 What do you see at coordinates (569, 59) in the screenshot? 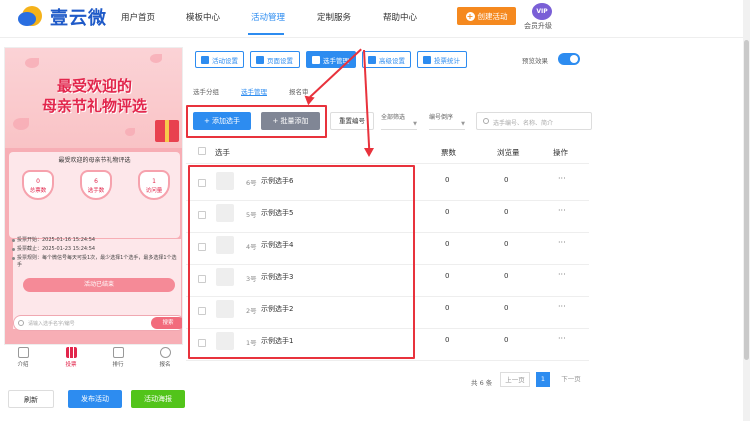
I see `preview-toggle-switch` at bounding box center [569, 59].